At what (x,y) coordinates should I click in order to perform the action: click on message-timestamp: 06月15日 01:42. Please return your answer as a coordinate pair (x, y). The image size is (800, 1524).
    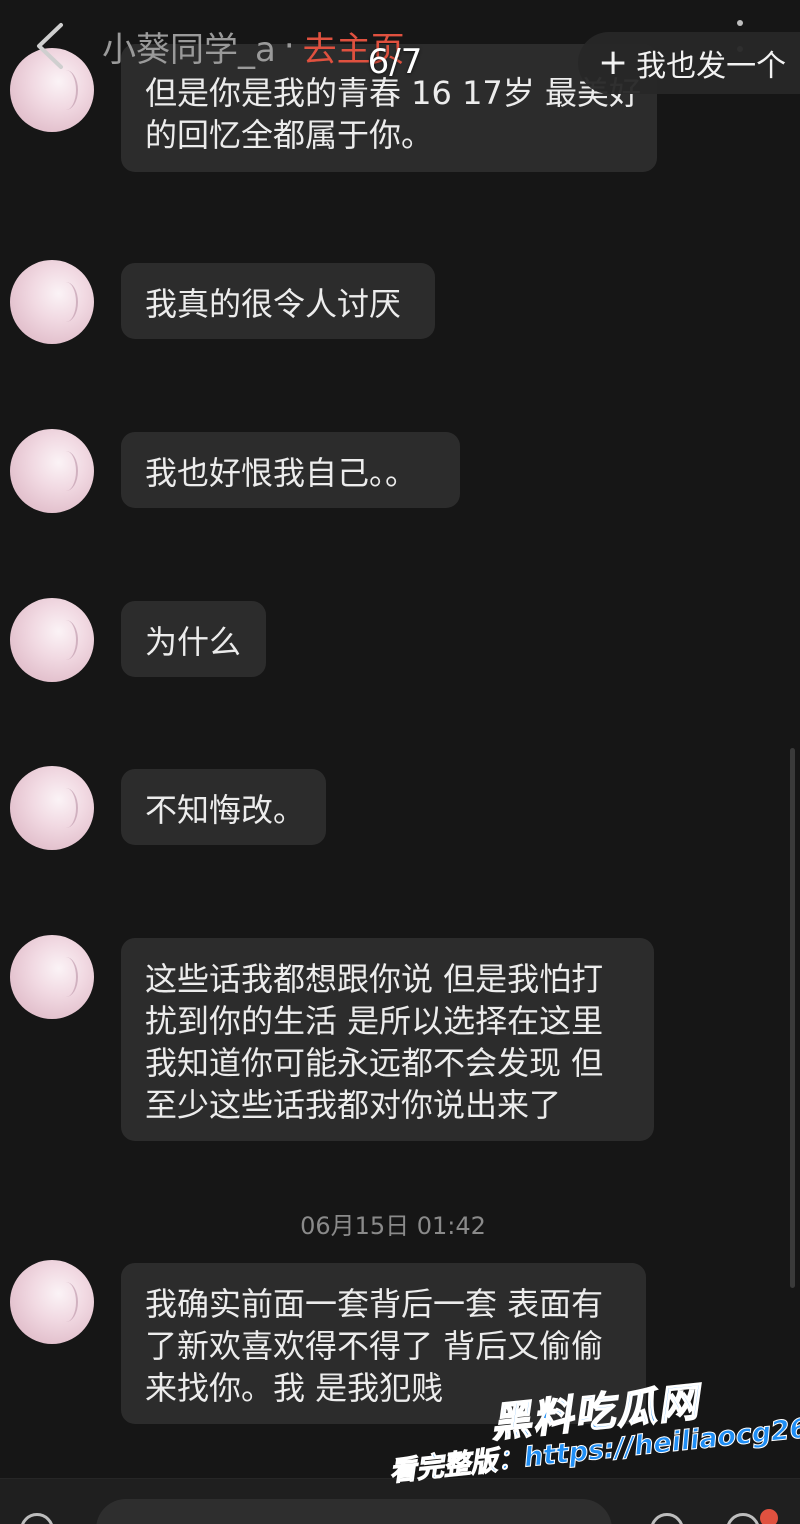
    Looking at the image, I should click on (393, 1226).